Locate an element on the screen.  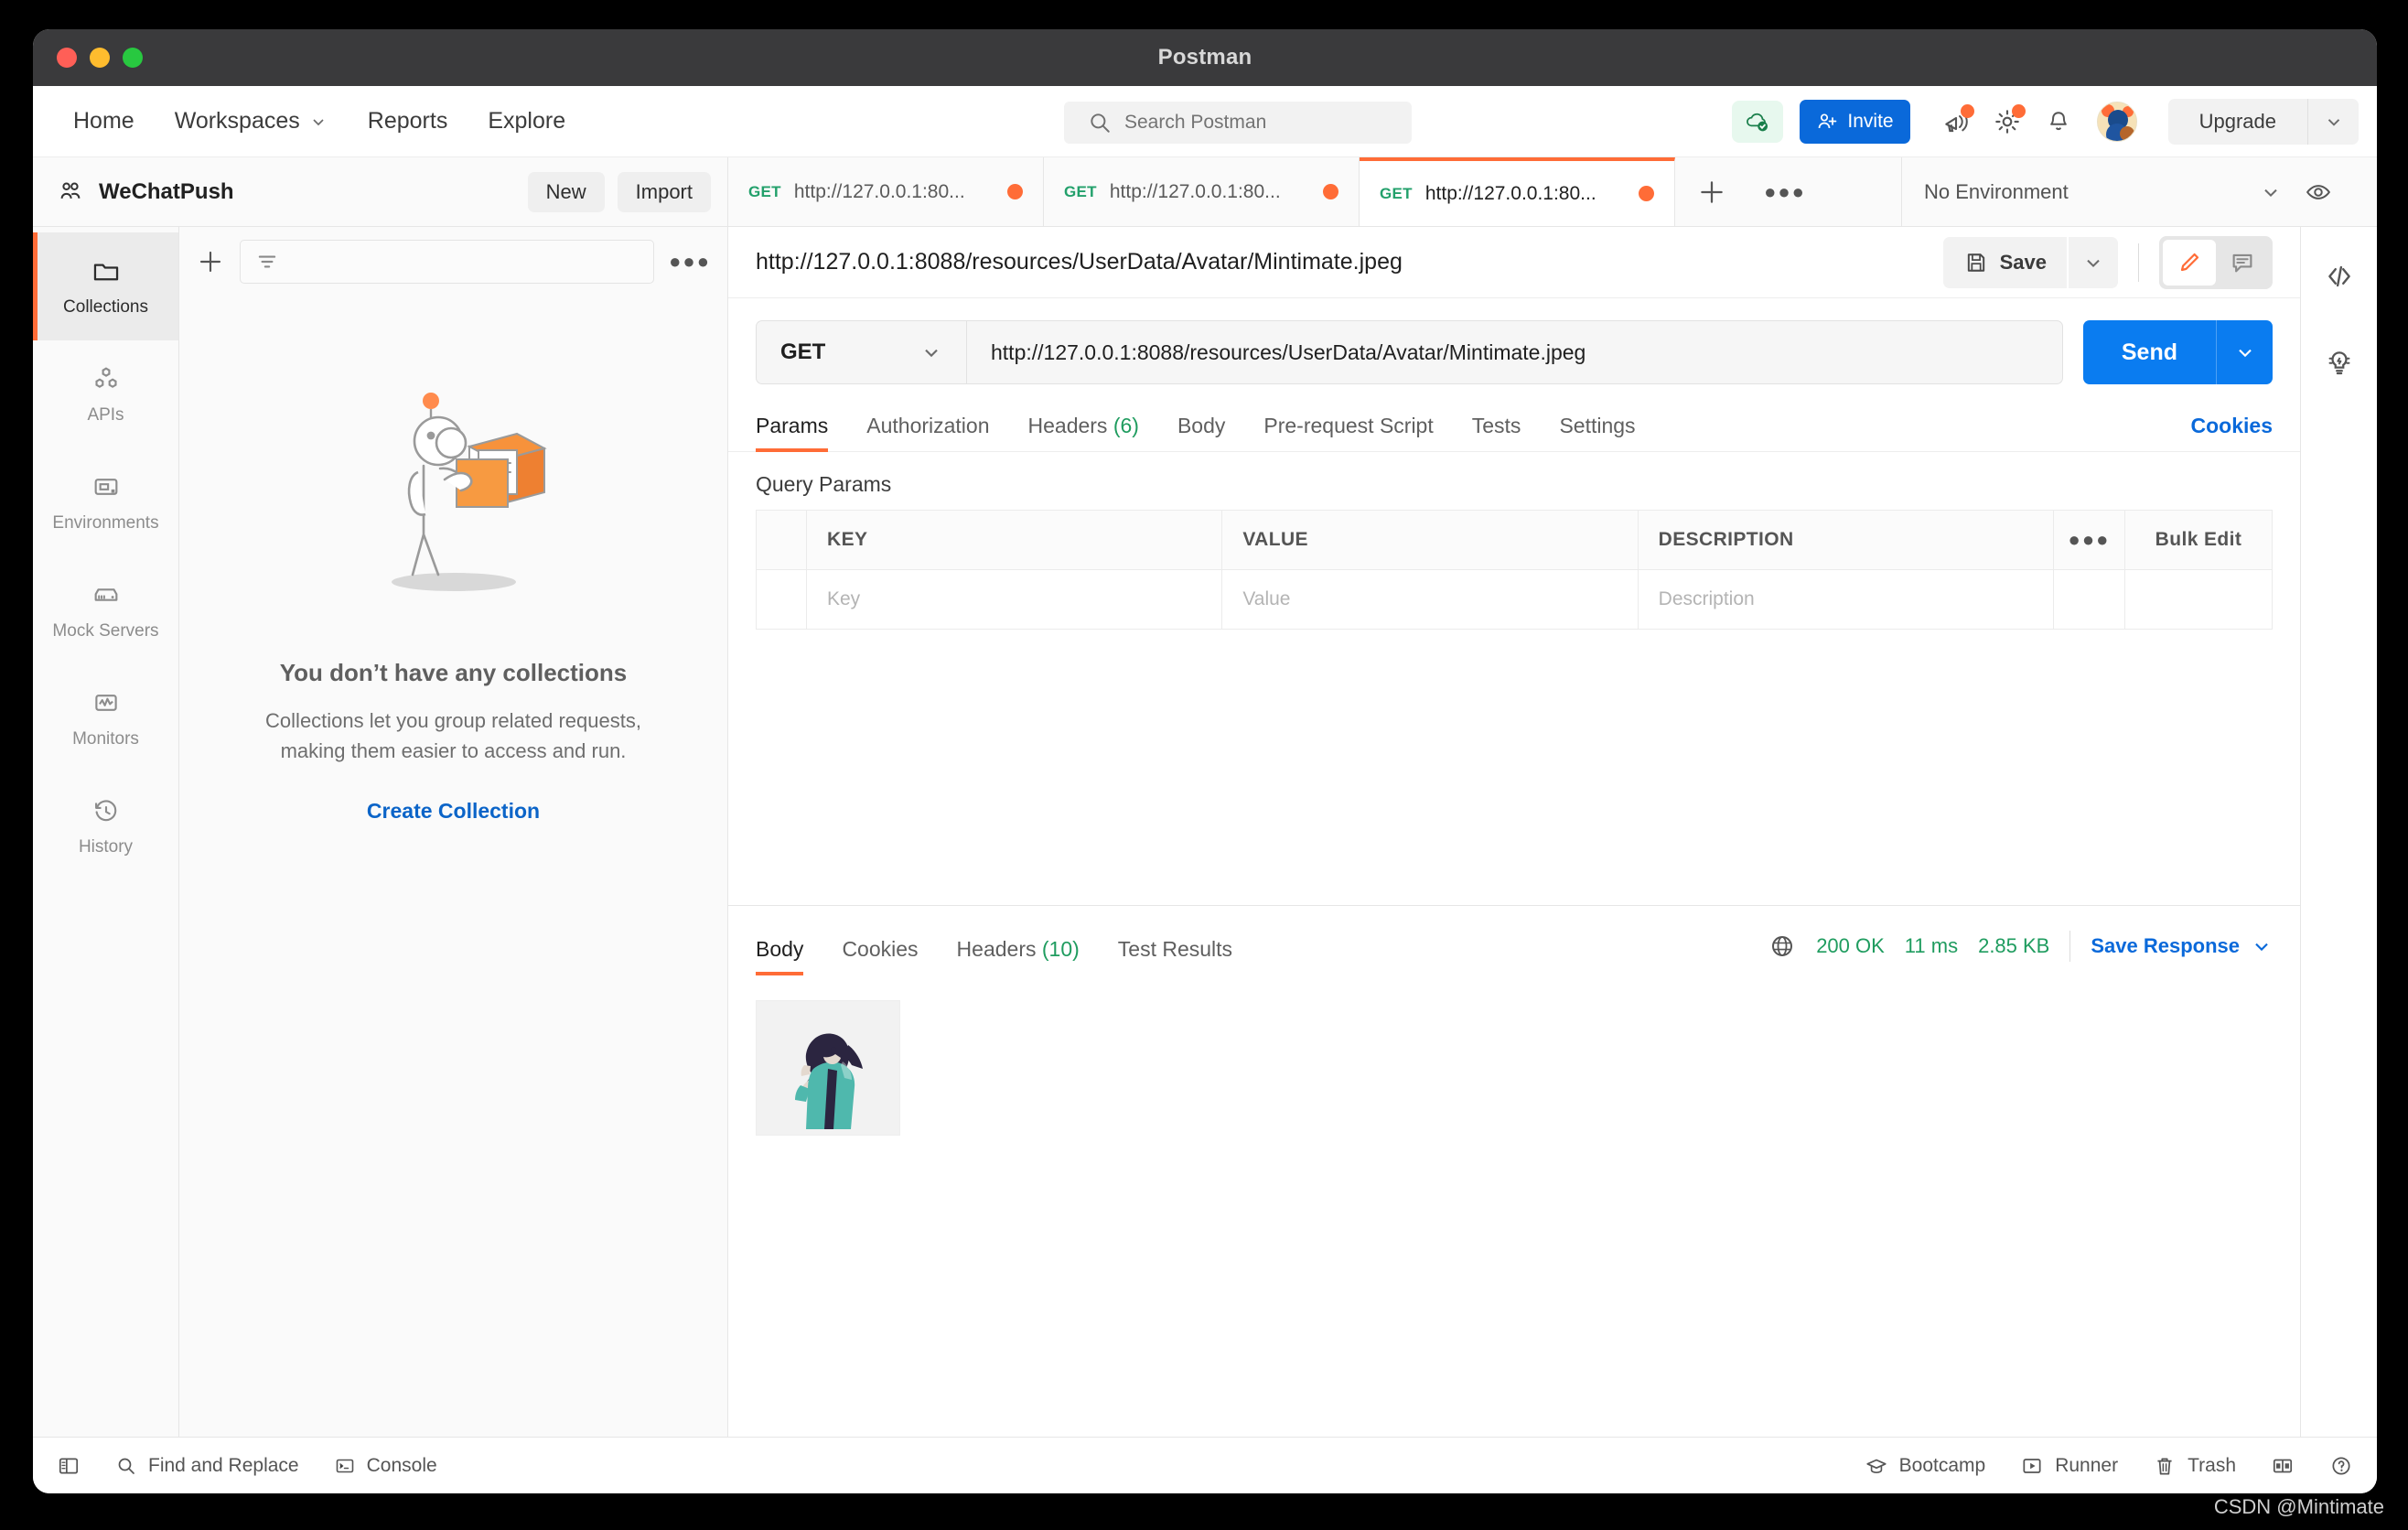
sidebar-item-environments: Environments is located at coordinates (105, 502).